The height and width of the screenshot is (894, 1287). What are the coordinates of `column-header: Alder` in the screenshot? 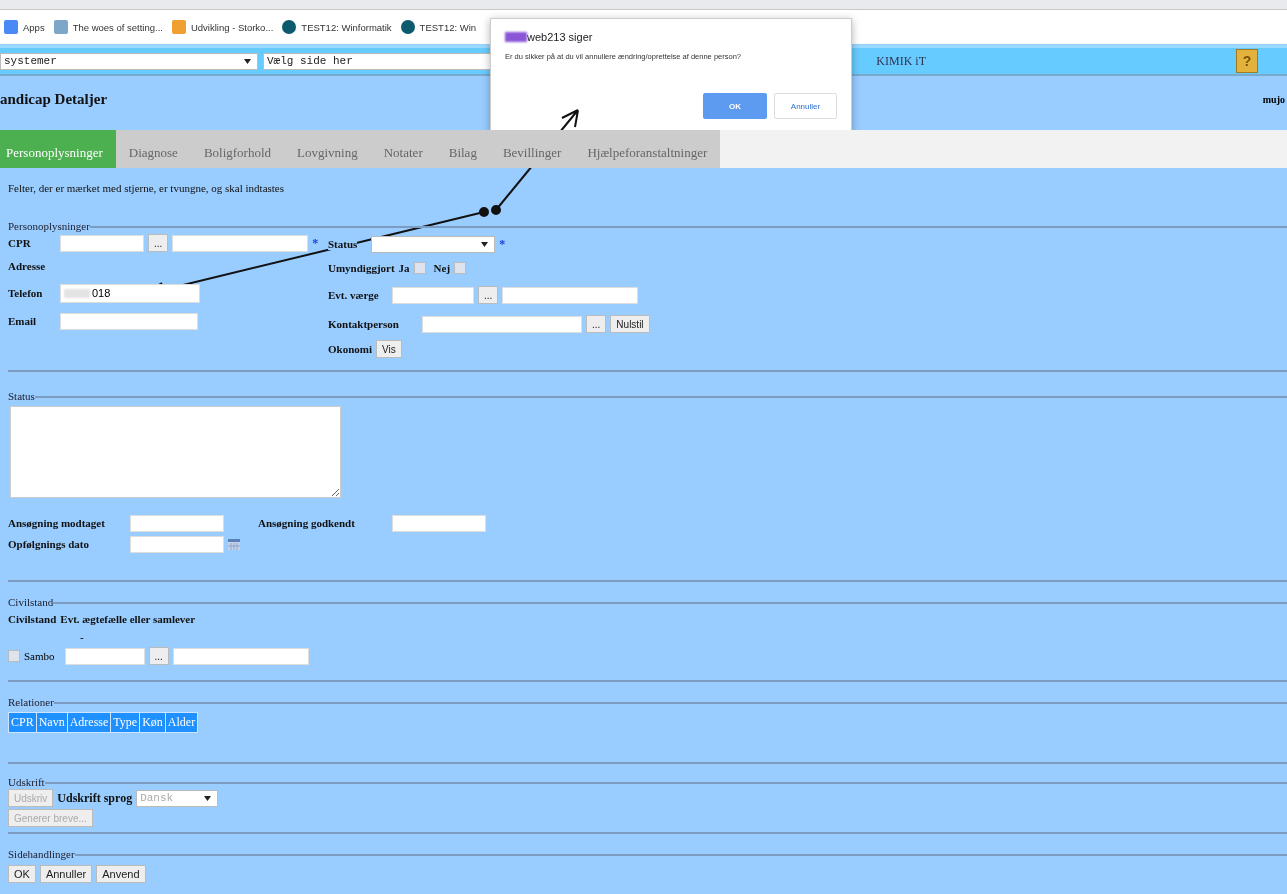 It's located at (181, 722).